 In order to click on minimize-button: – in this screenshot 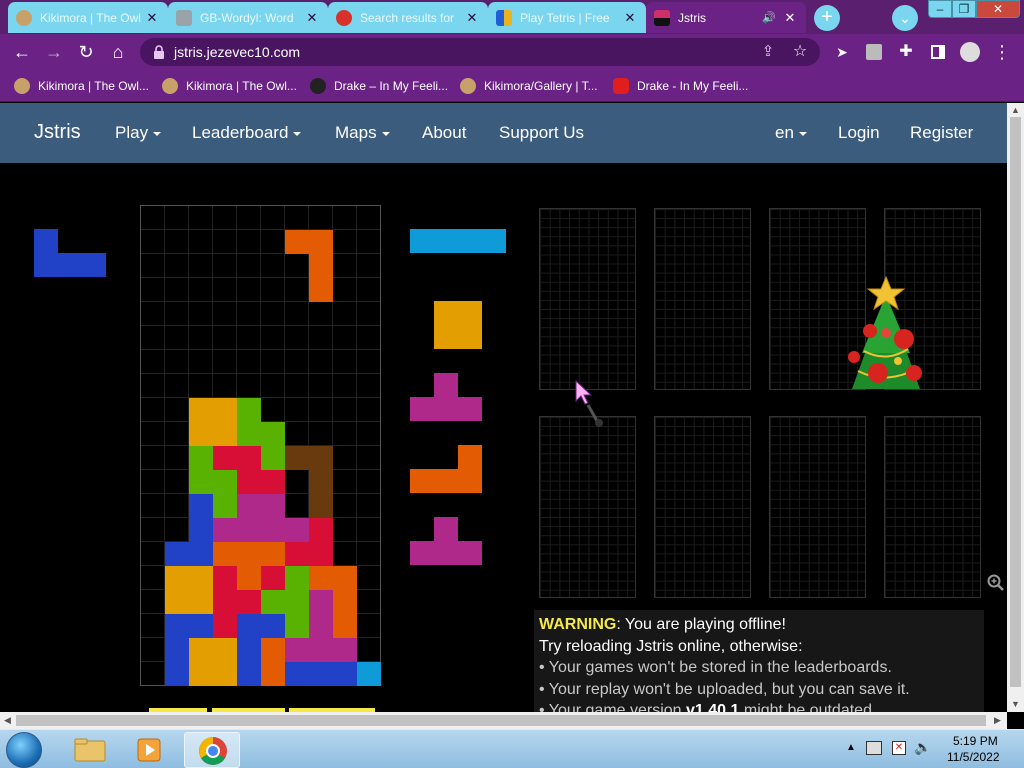, I will do `click(940, 9)`.